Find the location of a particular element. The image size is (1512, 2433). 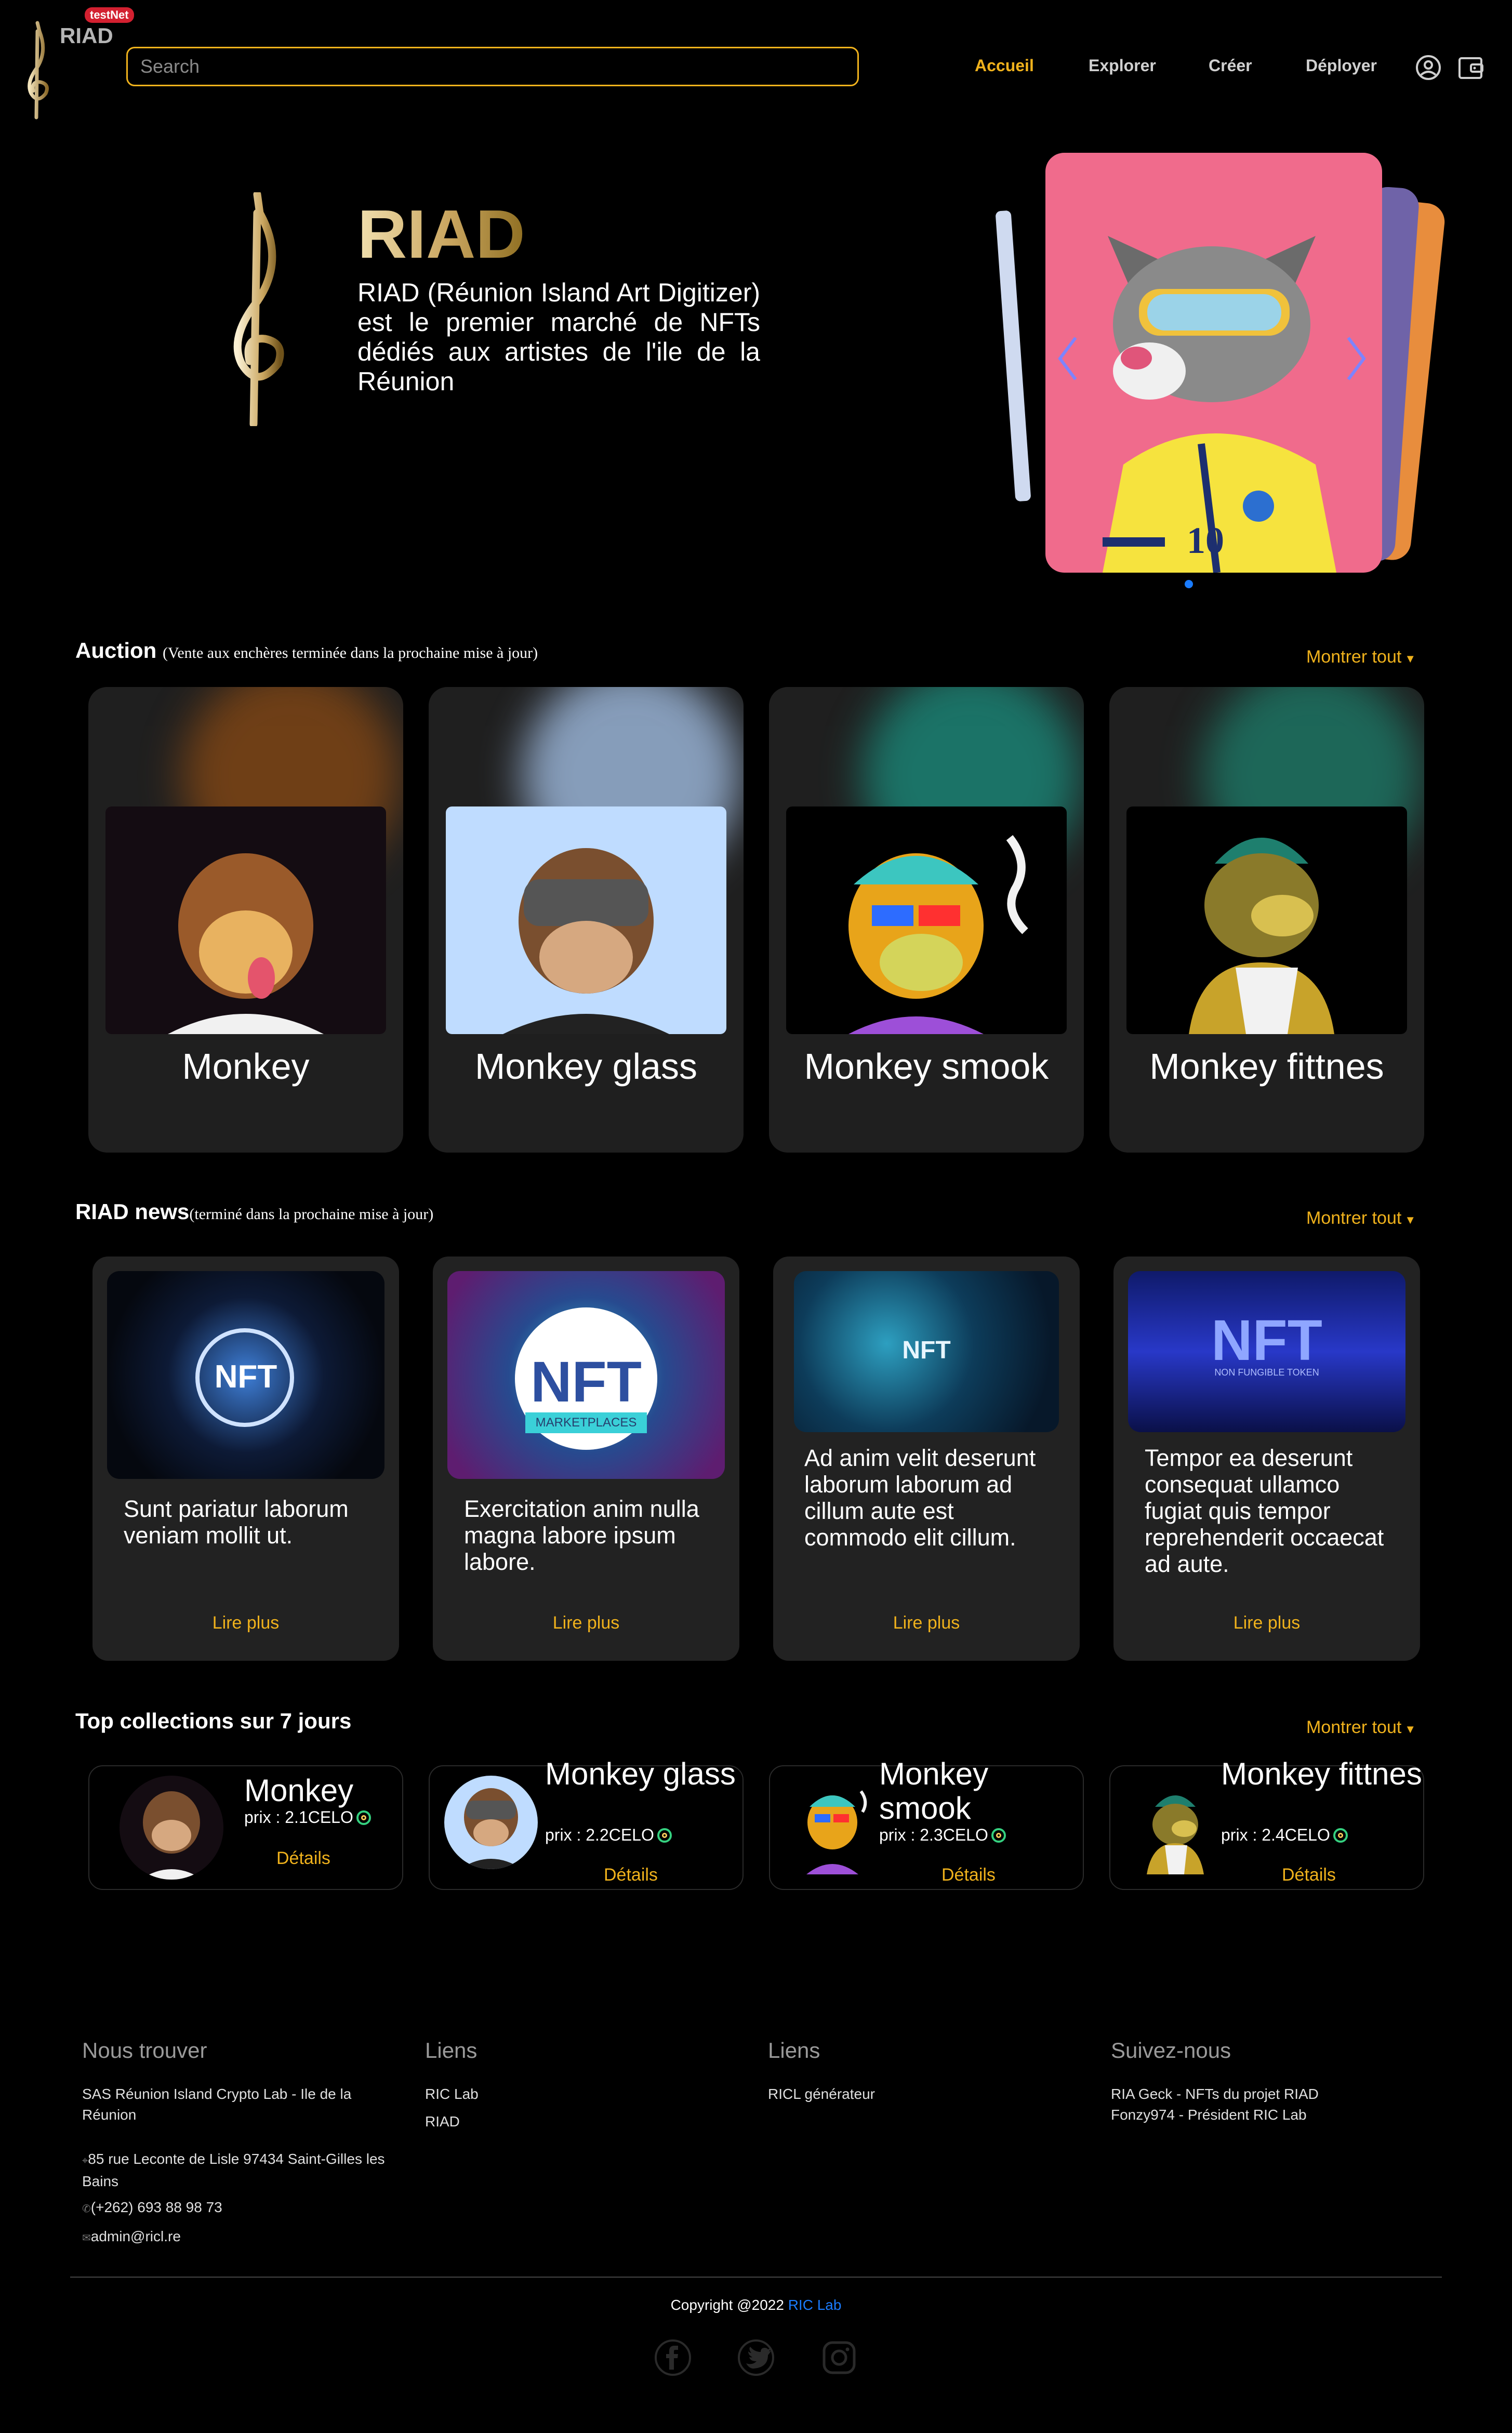

monkey-nft-image is located at coordinates (246, 920).